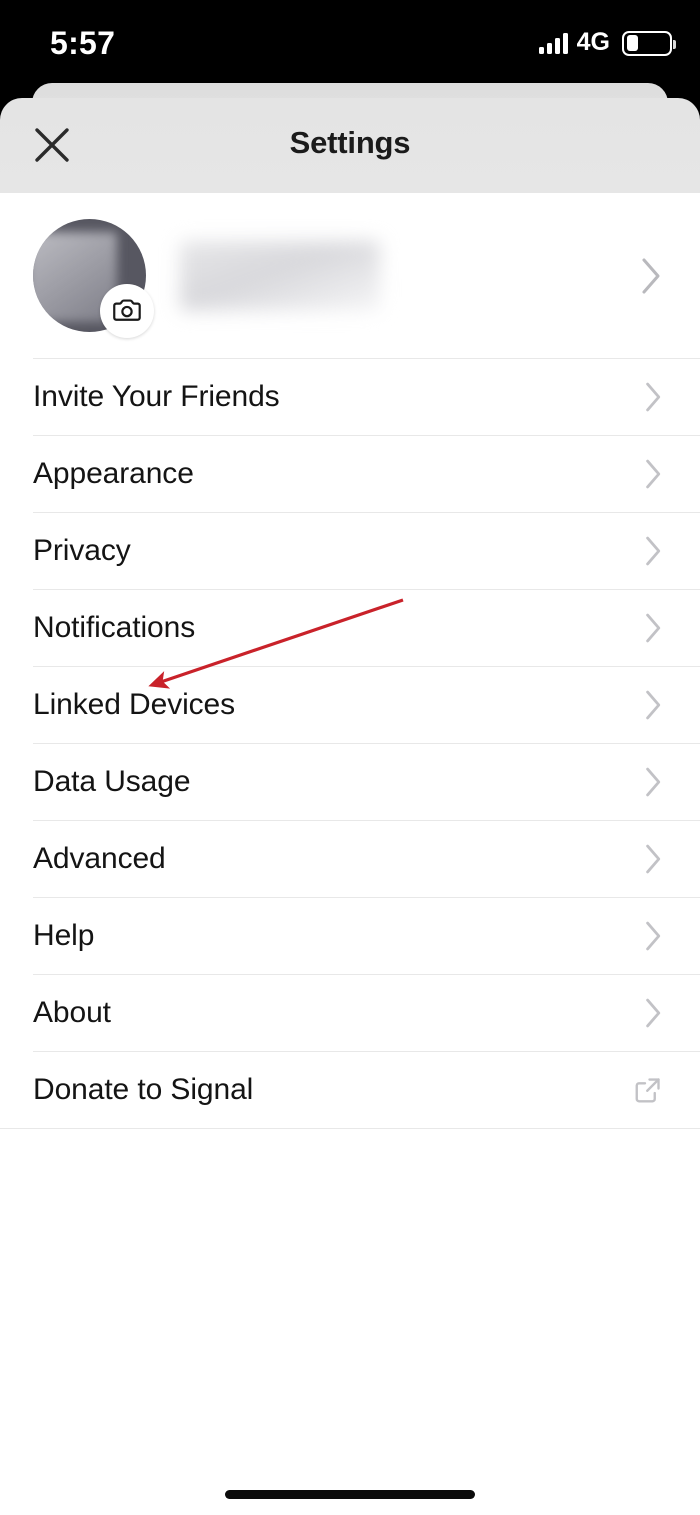  What do you see at coordinates (113, 473) in the screenshot?
I see `row-label: Appearance` at bounding box center [113, 473].